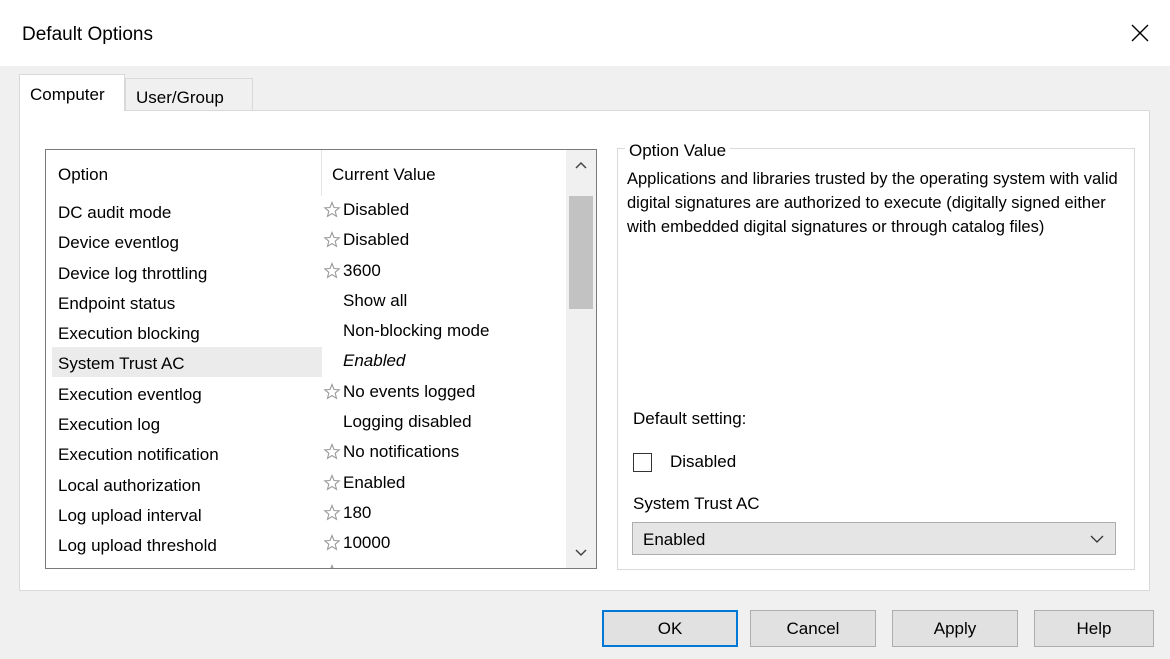 The width and height of the screenshot is (1170, 659). Describe the element at coordinates (1094, 628) in the screenshot. I see `help-button: Help` at that location.